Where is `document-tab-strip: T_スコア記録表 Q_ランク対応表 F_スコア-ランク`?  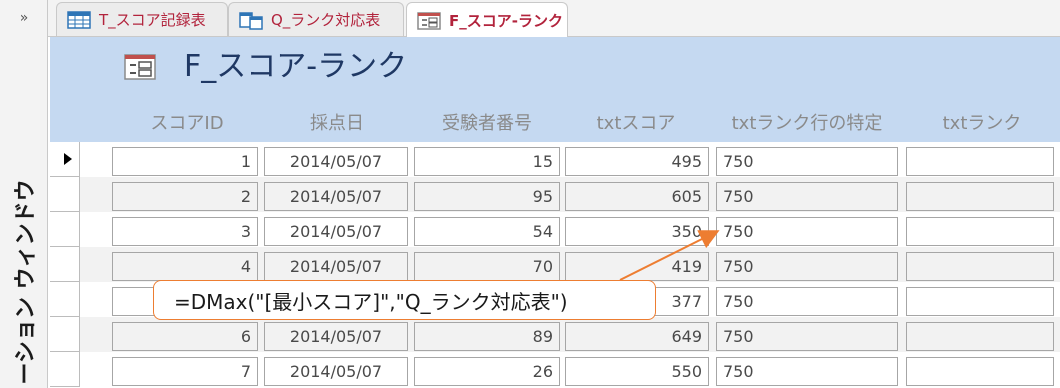 document-tab-strip: T_スコア記録表 Q_ランク対応表 F_スコア-ランク is located at coordinates (554, 19).